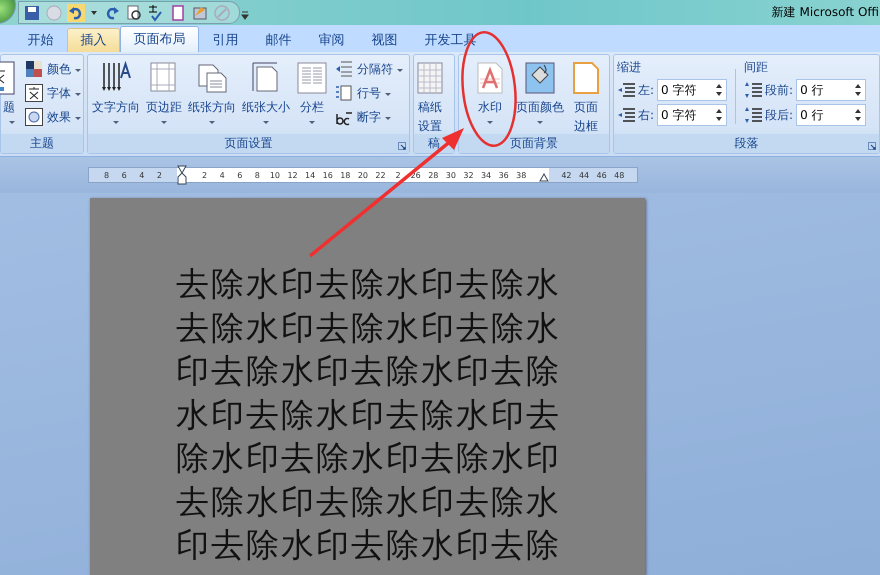 Image resolution: width=880 pixels, height=575 pixels. Describe the element at coordinates (646, 115) in the screenshot. I see `field-label: 右:` at that location.